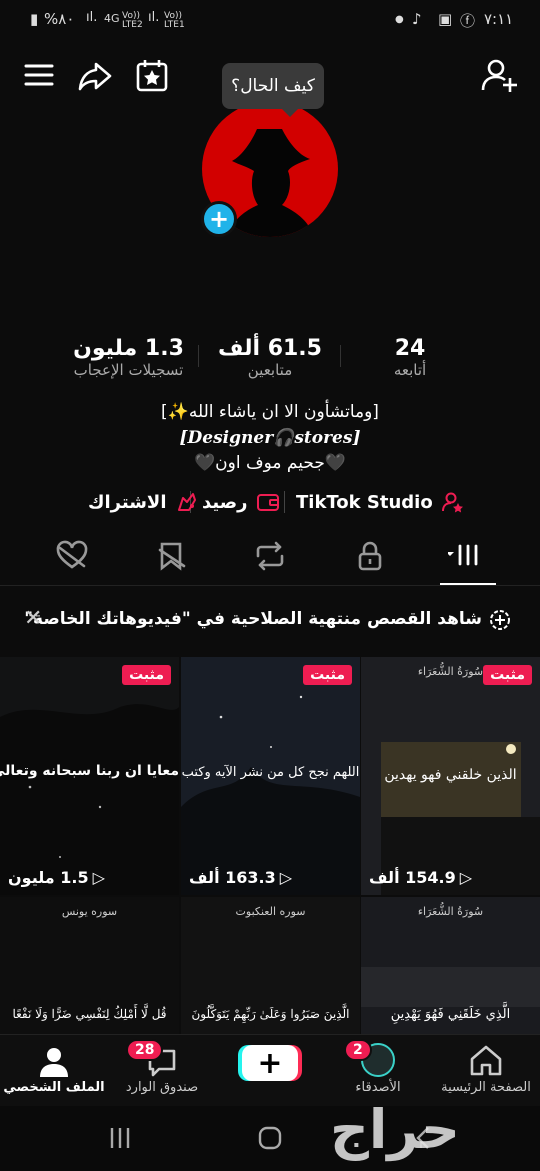  What do you see at coordinates (152, 76) in the screenshot?
I see `calendar-star-icon` at bounding box center [152, 76].